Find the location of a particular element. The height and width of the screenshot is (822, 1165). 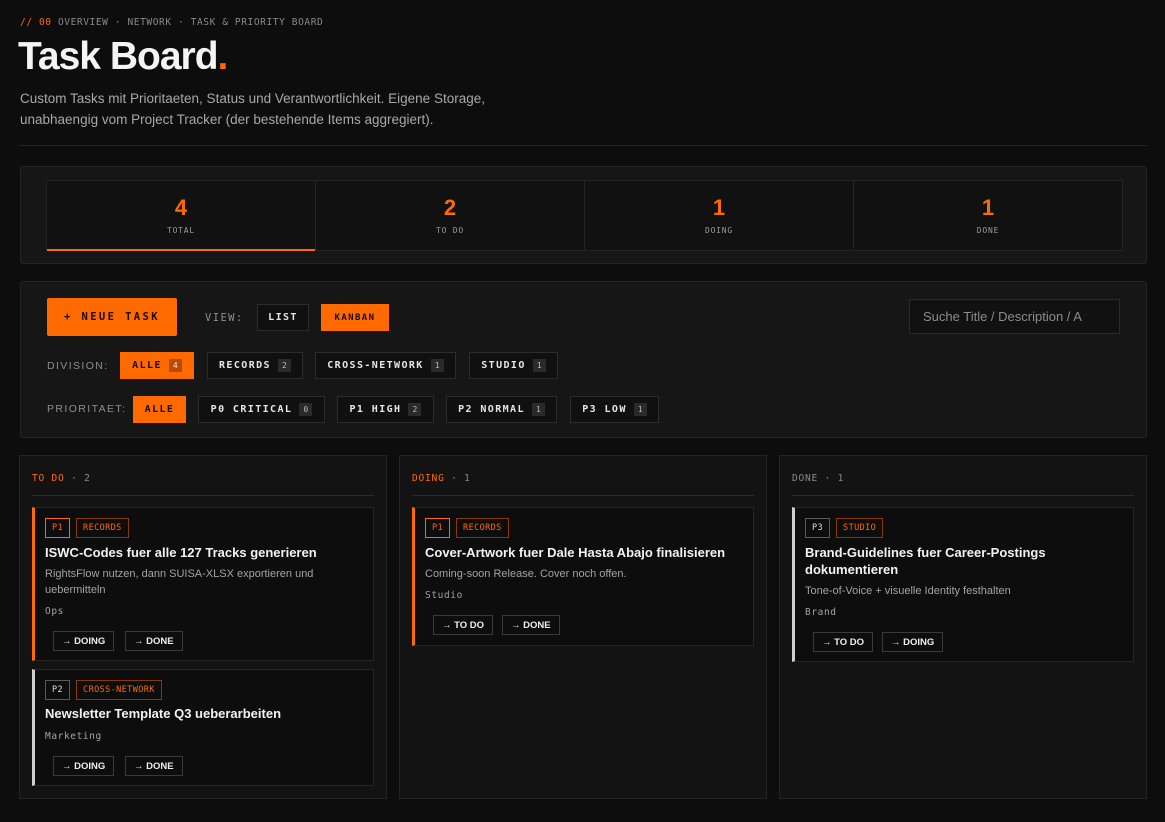

stat-todo: 2 TO DO is located at coordinates (450, 215).